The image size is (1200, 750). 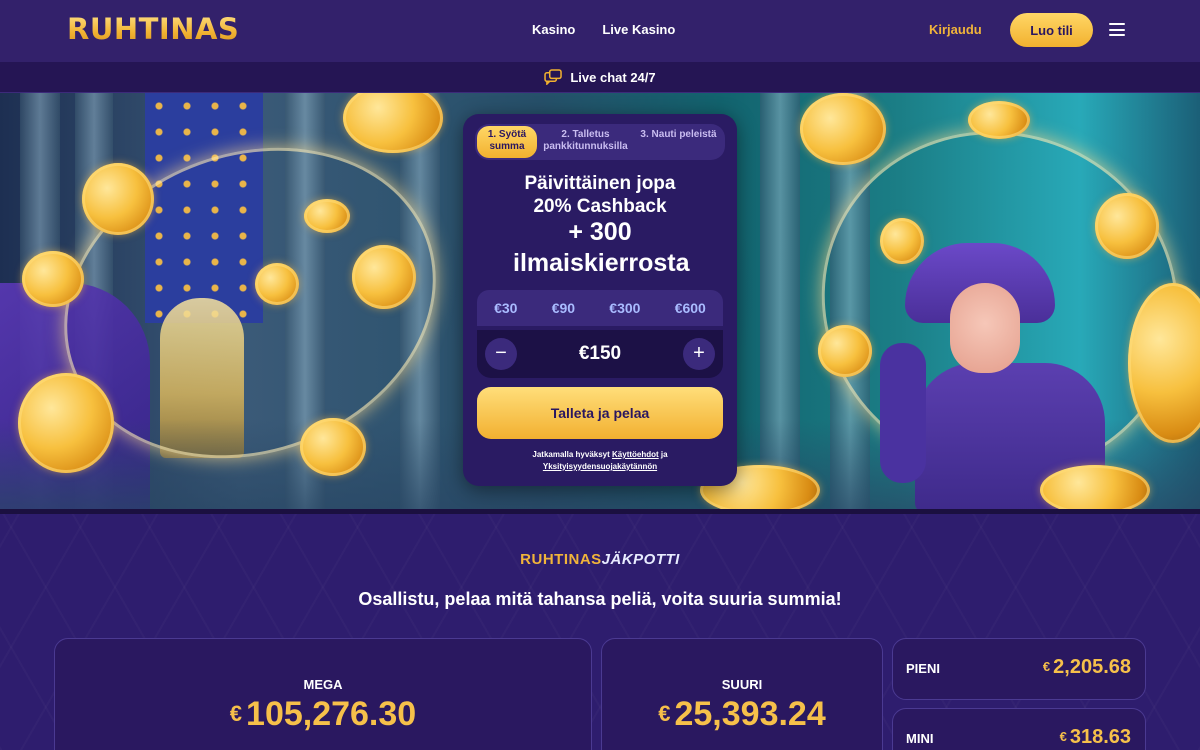 What do you see at coordinates (955, 29) in the screenshot?
I see `login-link: Kirjaudu` at bounding box center [955, 29].